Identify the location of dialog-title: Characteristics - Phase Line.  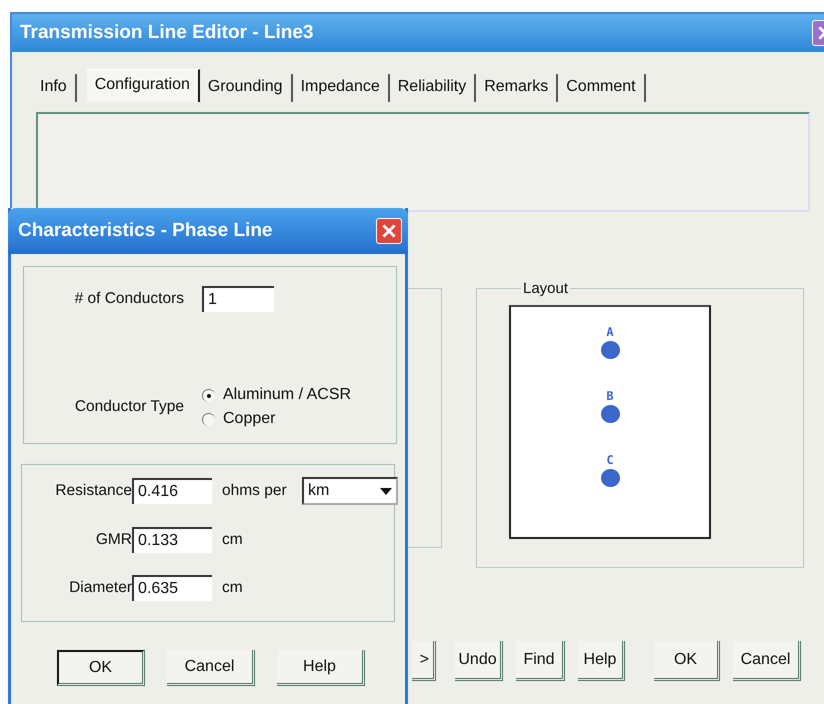
(145, 231).